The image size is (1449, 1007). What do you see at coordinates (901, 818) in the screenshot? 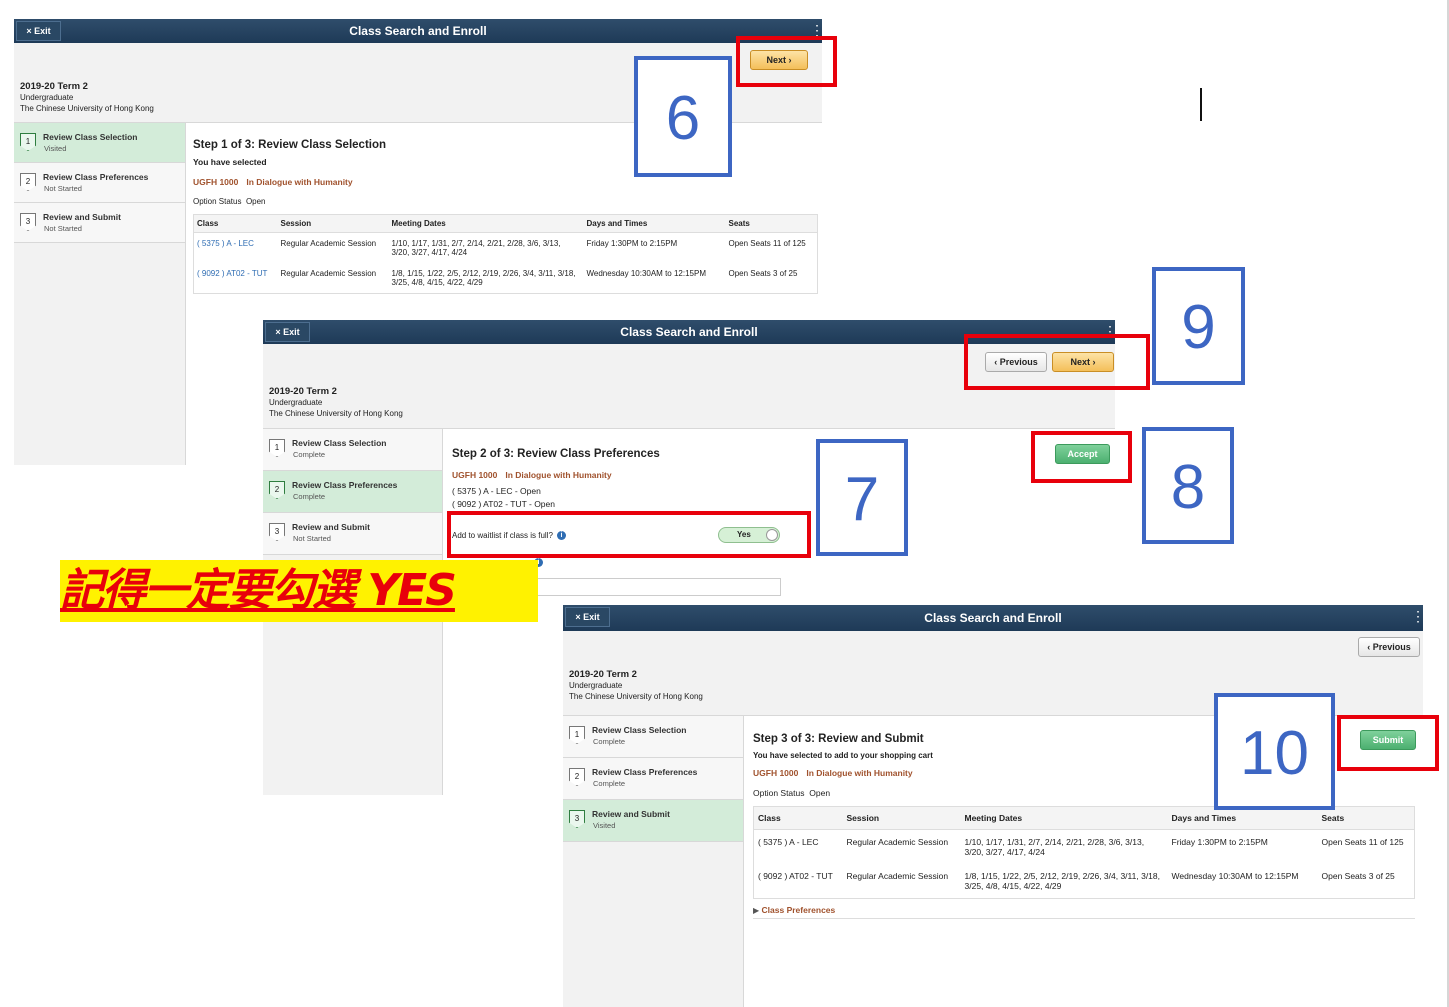
I see `col-session: Session` at bounding box center [901, 818].